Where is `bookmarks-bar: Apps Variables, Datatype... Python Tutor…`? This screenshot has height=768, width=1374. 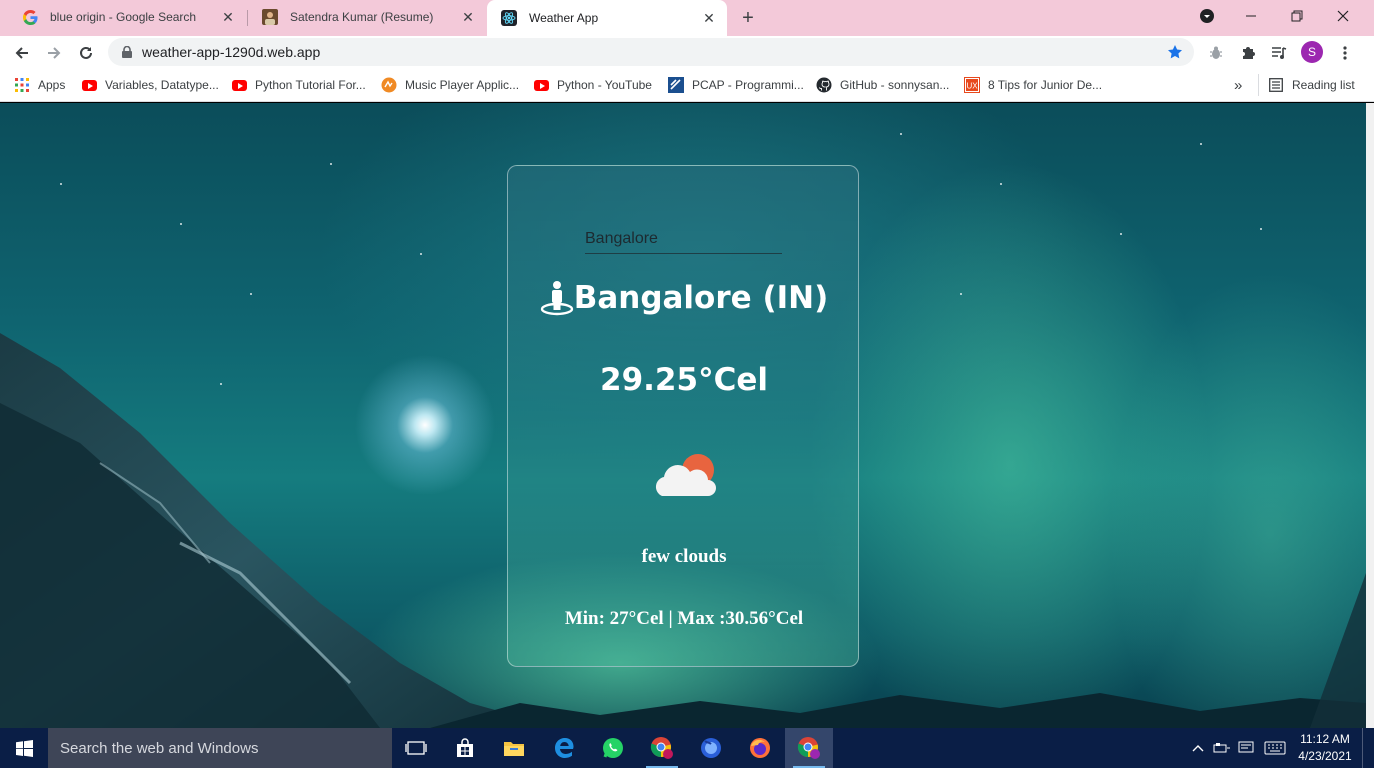
bookmarks-bar: Apps Variables, Datatype... Python Tutor… is located at coordinates (687, 85).